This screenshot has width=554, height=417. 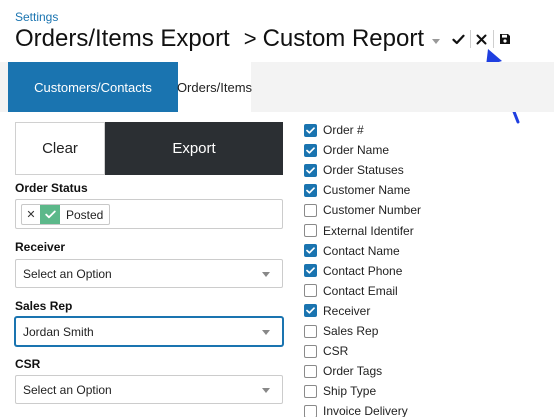 I want to click on column-option-label: Receiver, so click(x=347, y=310).